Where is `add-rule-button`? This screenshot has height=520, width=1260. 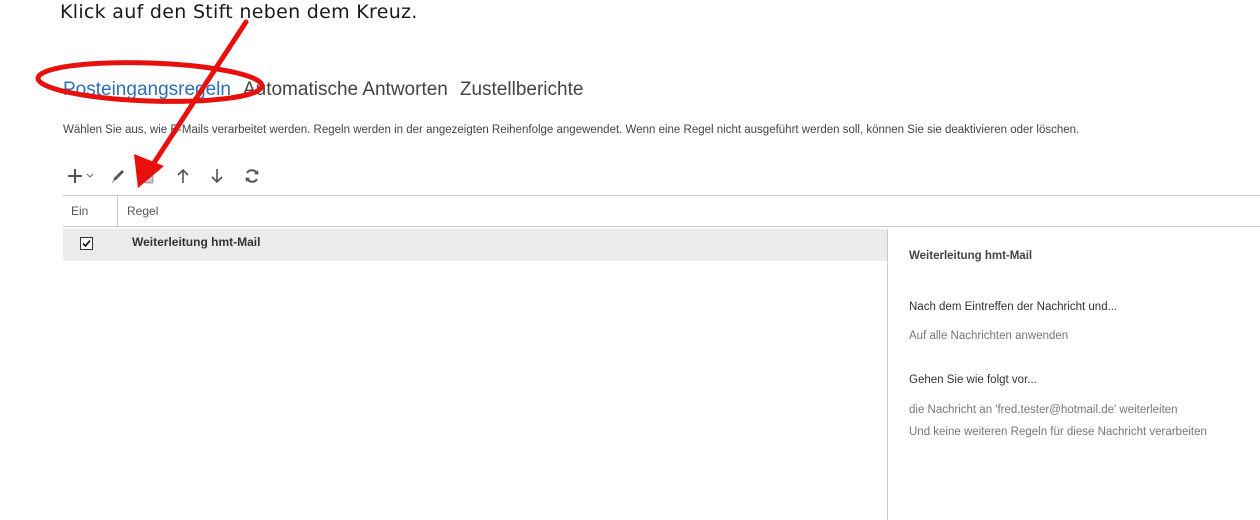
add-rule-button is located at coordinates (75, 176).